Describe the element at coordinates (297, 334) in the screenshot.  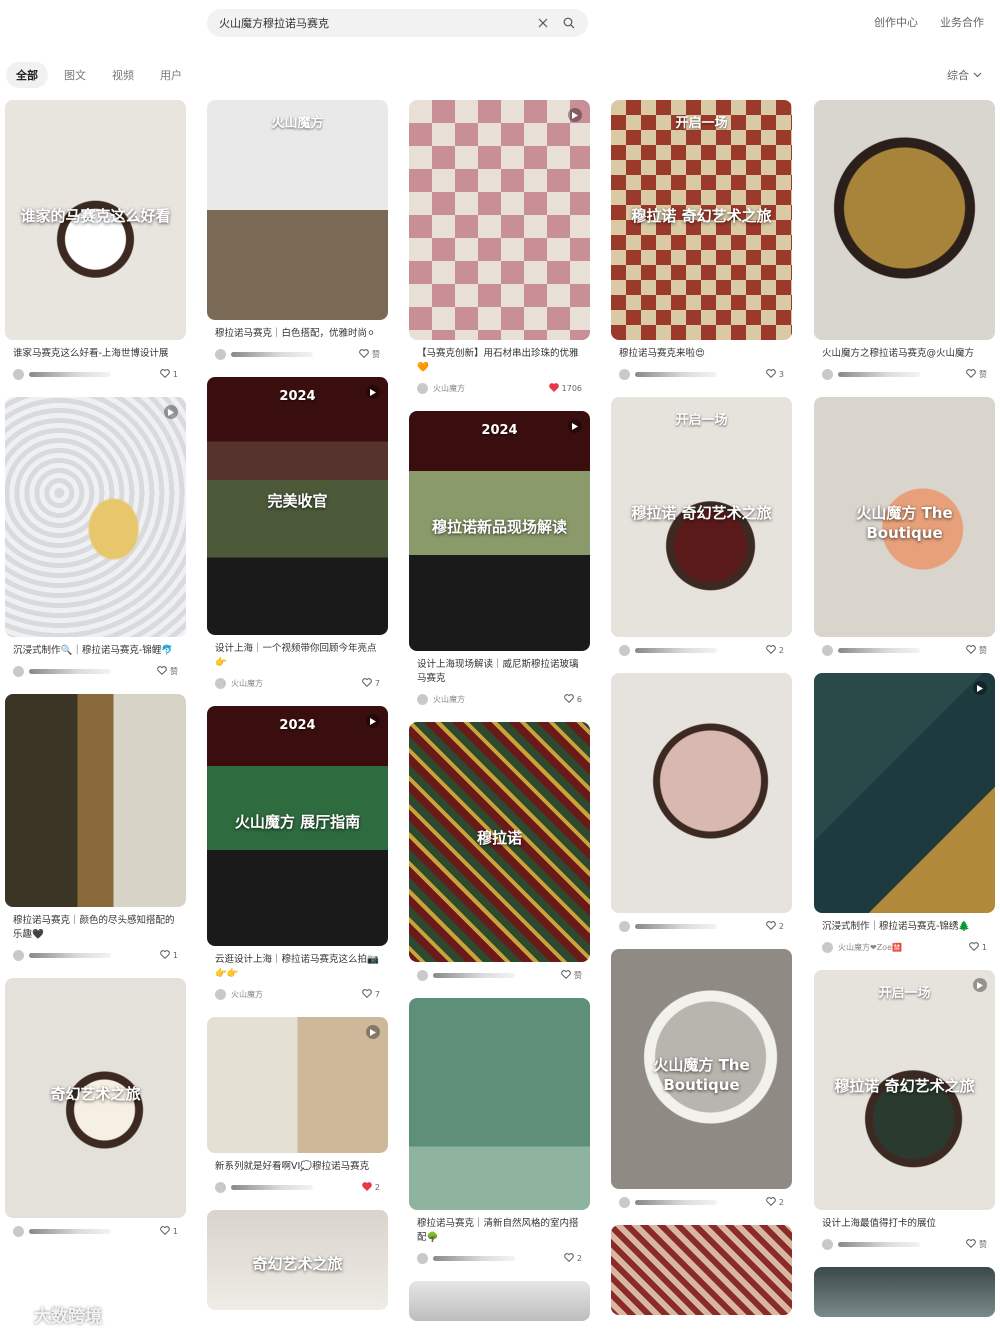
I see `card-title: 穆拉诺马赛克｜白色搭配，优雅时尚⚪` at that location.